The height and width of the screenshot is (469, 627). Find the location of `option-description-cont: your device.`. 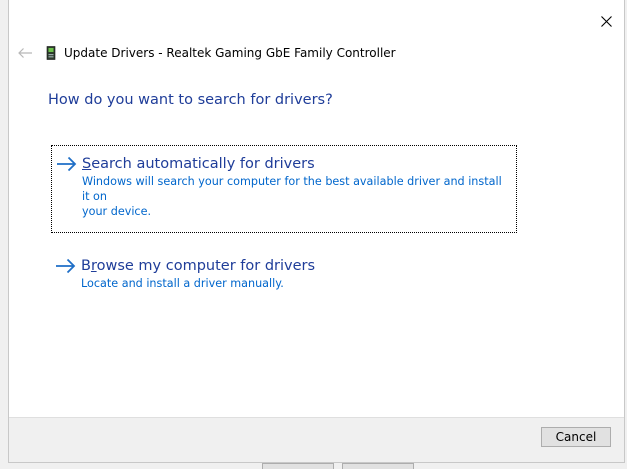

option-description-cont: your device. is located at coordinates (117, 211).